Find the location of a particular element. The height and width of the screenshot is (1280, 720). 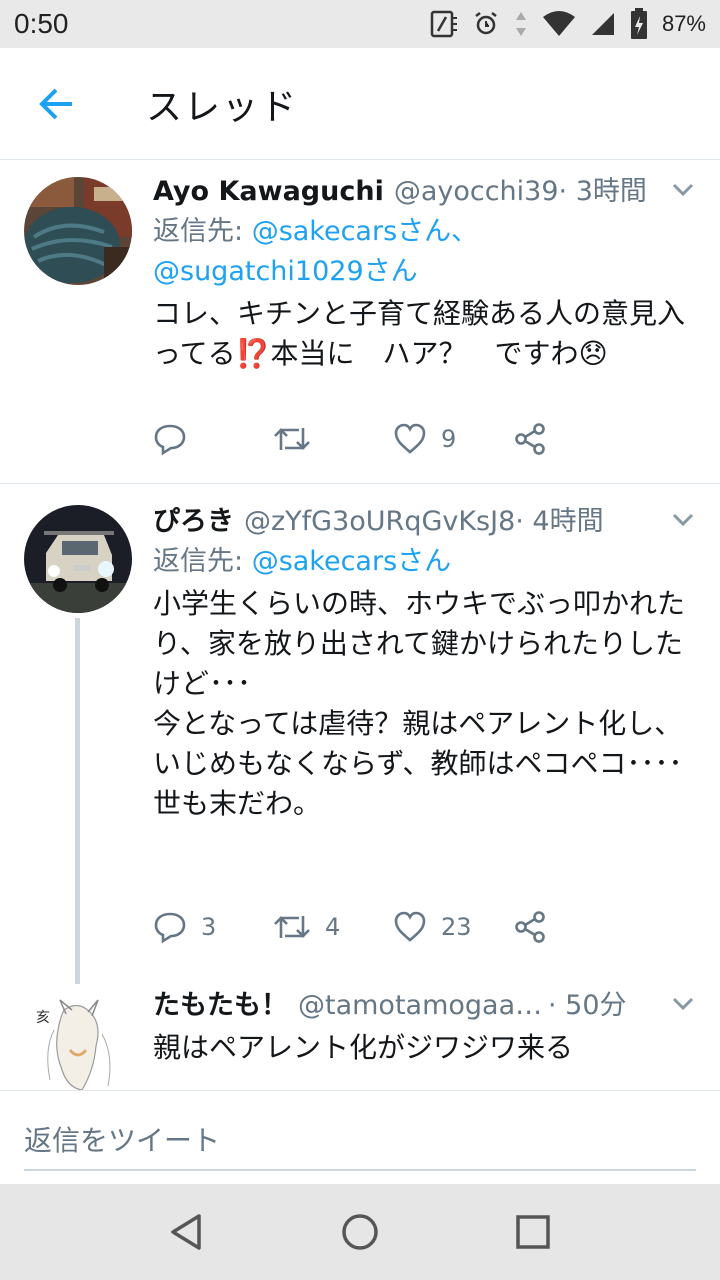

data-arrows-icon is located at coordinates (521, 24).